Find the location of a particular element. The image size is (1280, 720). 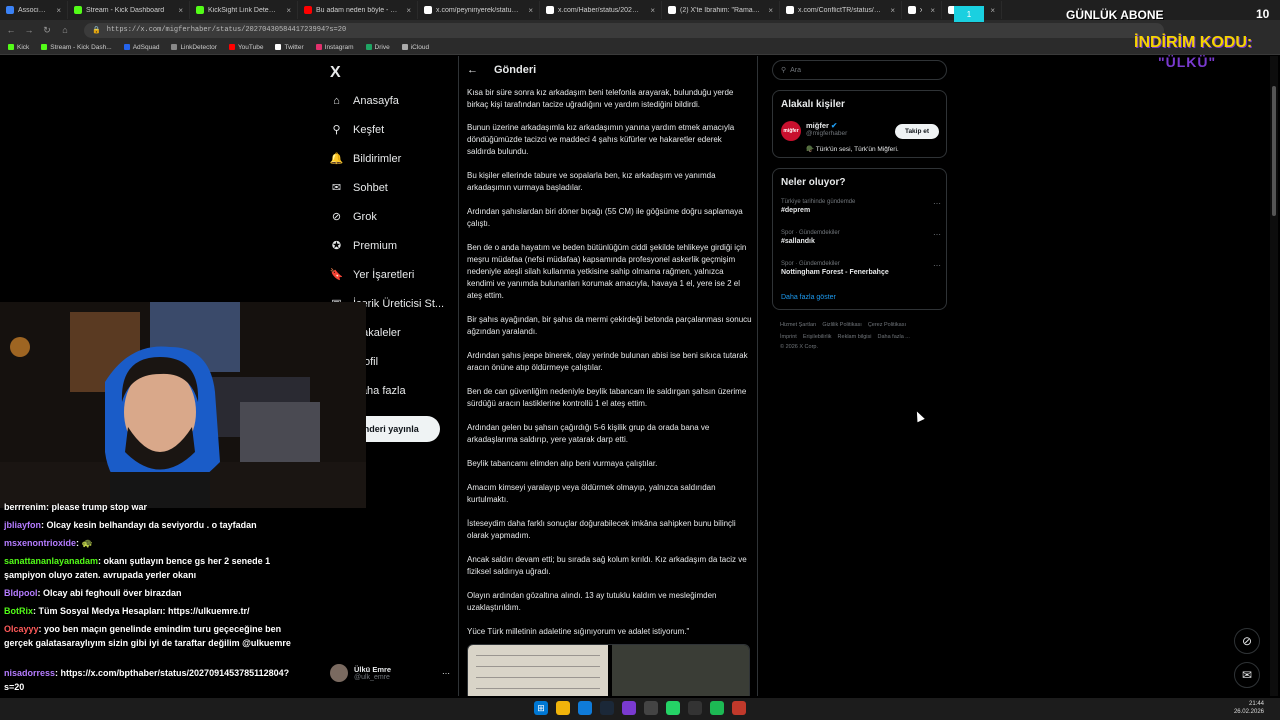

steam-icon is located at coordinates (607, 708).